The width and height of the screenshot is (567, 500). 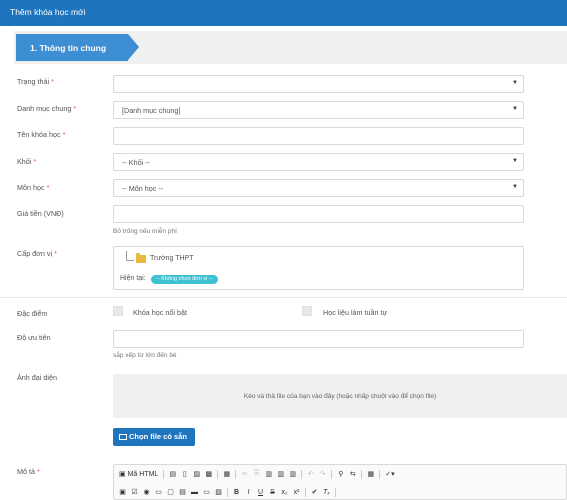 What do you see at coordinates (194, 492) in the screenshot?
I see `button-icon: ▬` at bounding box center [194, 492].